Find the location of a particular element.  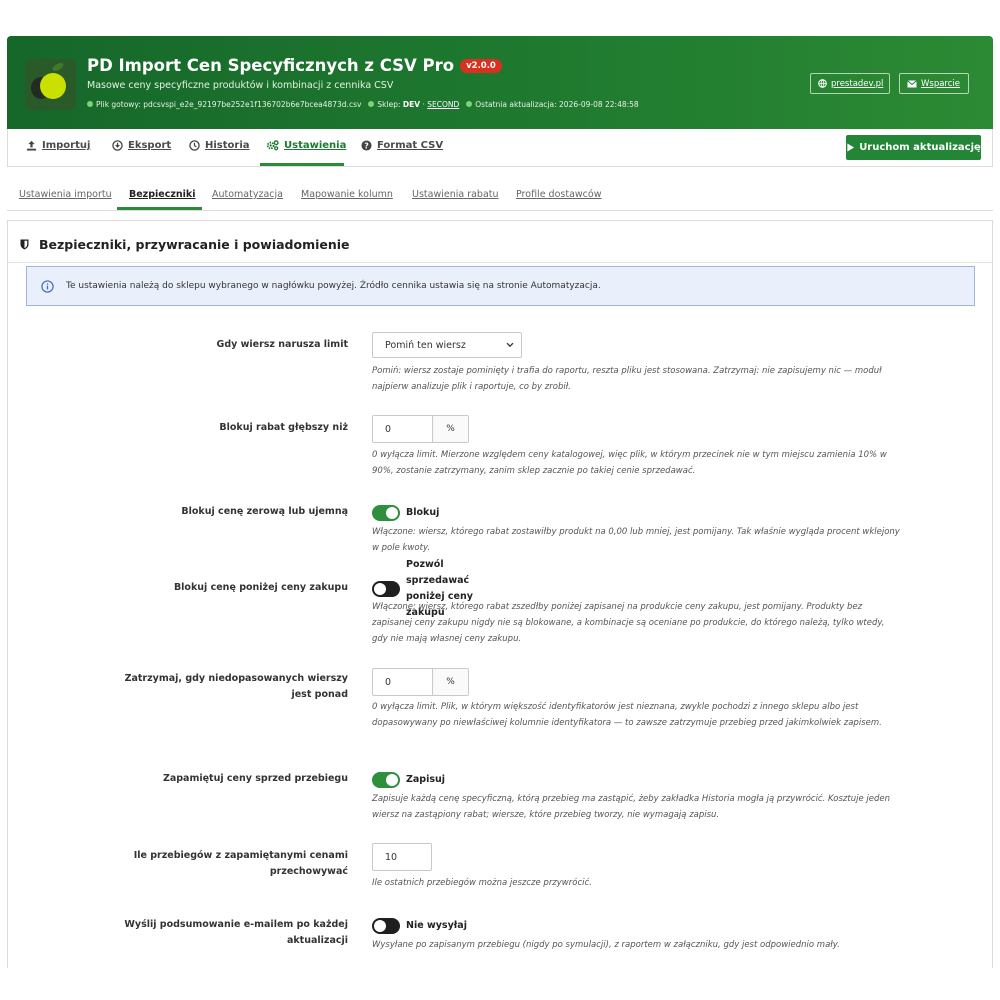

email-summary-toggle-label: Nie wysyłaj is located at coordinates (436, 925).